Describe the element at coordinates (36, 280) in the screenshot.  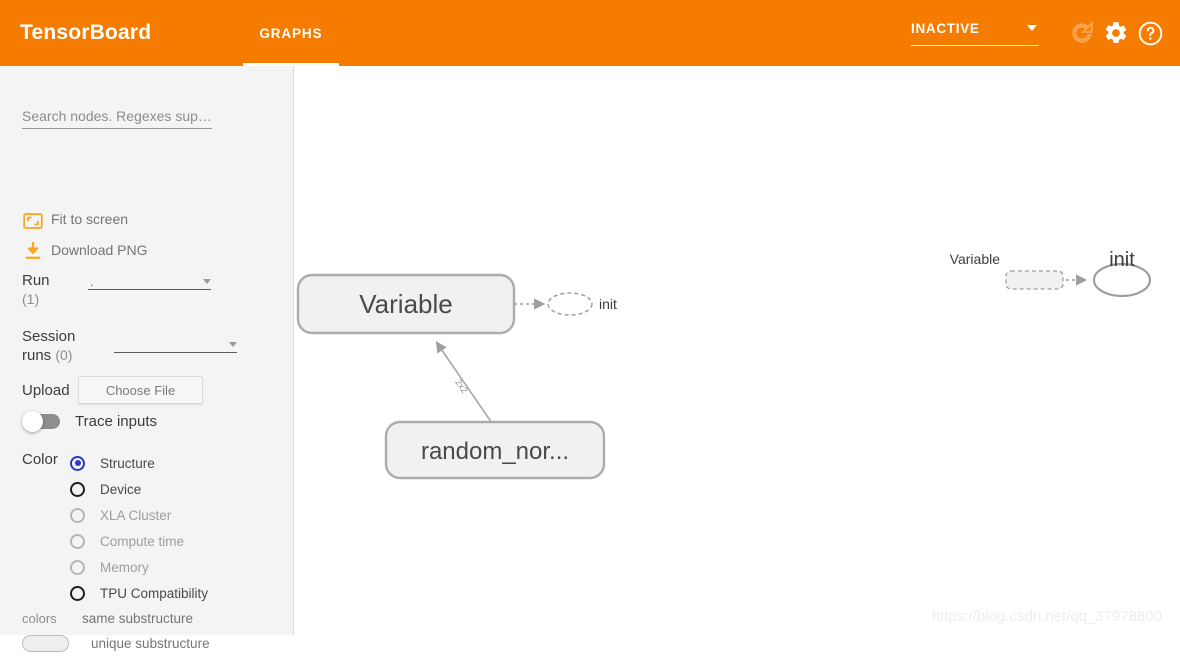
I see `run-label-text: Run` at that location.